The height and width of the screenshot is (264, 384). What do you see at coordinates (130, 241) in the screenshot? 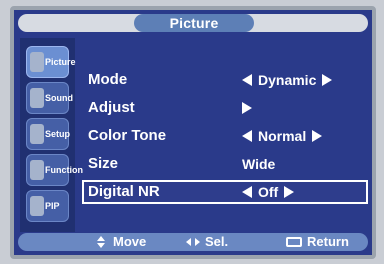
I see `help-move-label: Move` at bounding box center [130, 241].